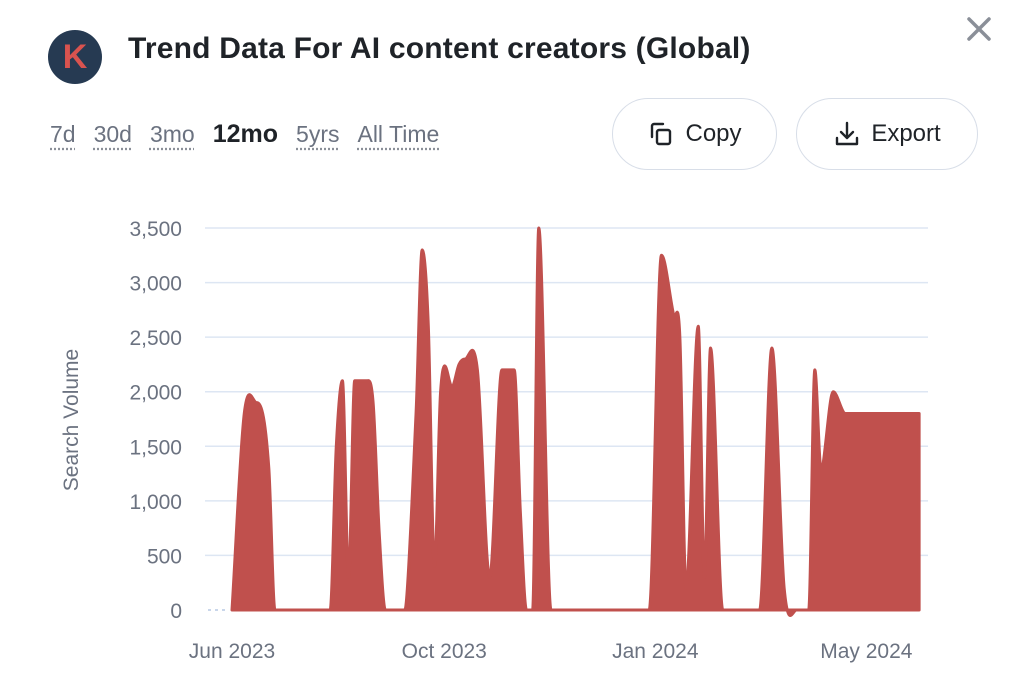 This screenshot has height=685, width=1024. I want to click on close-button, so click(979, 29).